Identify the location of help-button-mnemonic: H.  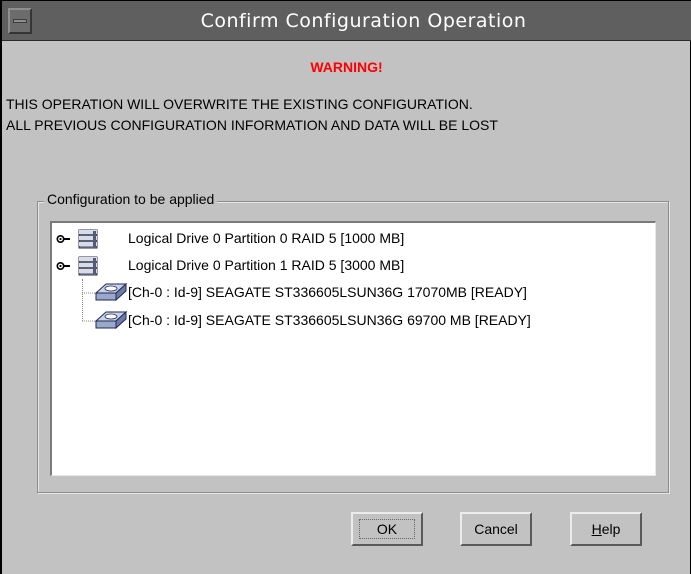
(596, 529).